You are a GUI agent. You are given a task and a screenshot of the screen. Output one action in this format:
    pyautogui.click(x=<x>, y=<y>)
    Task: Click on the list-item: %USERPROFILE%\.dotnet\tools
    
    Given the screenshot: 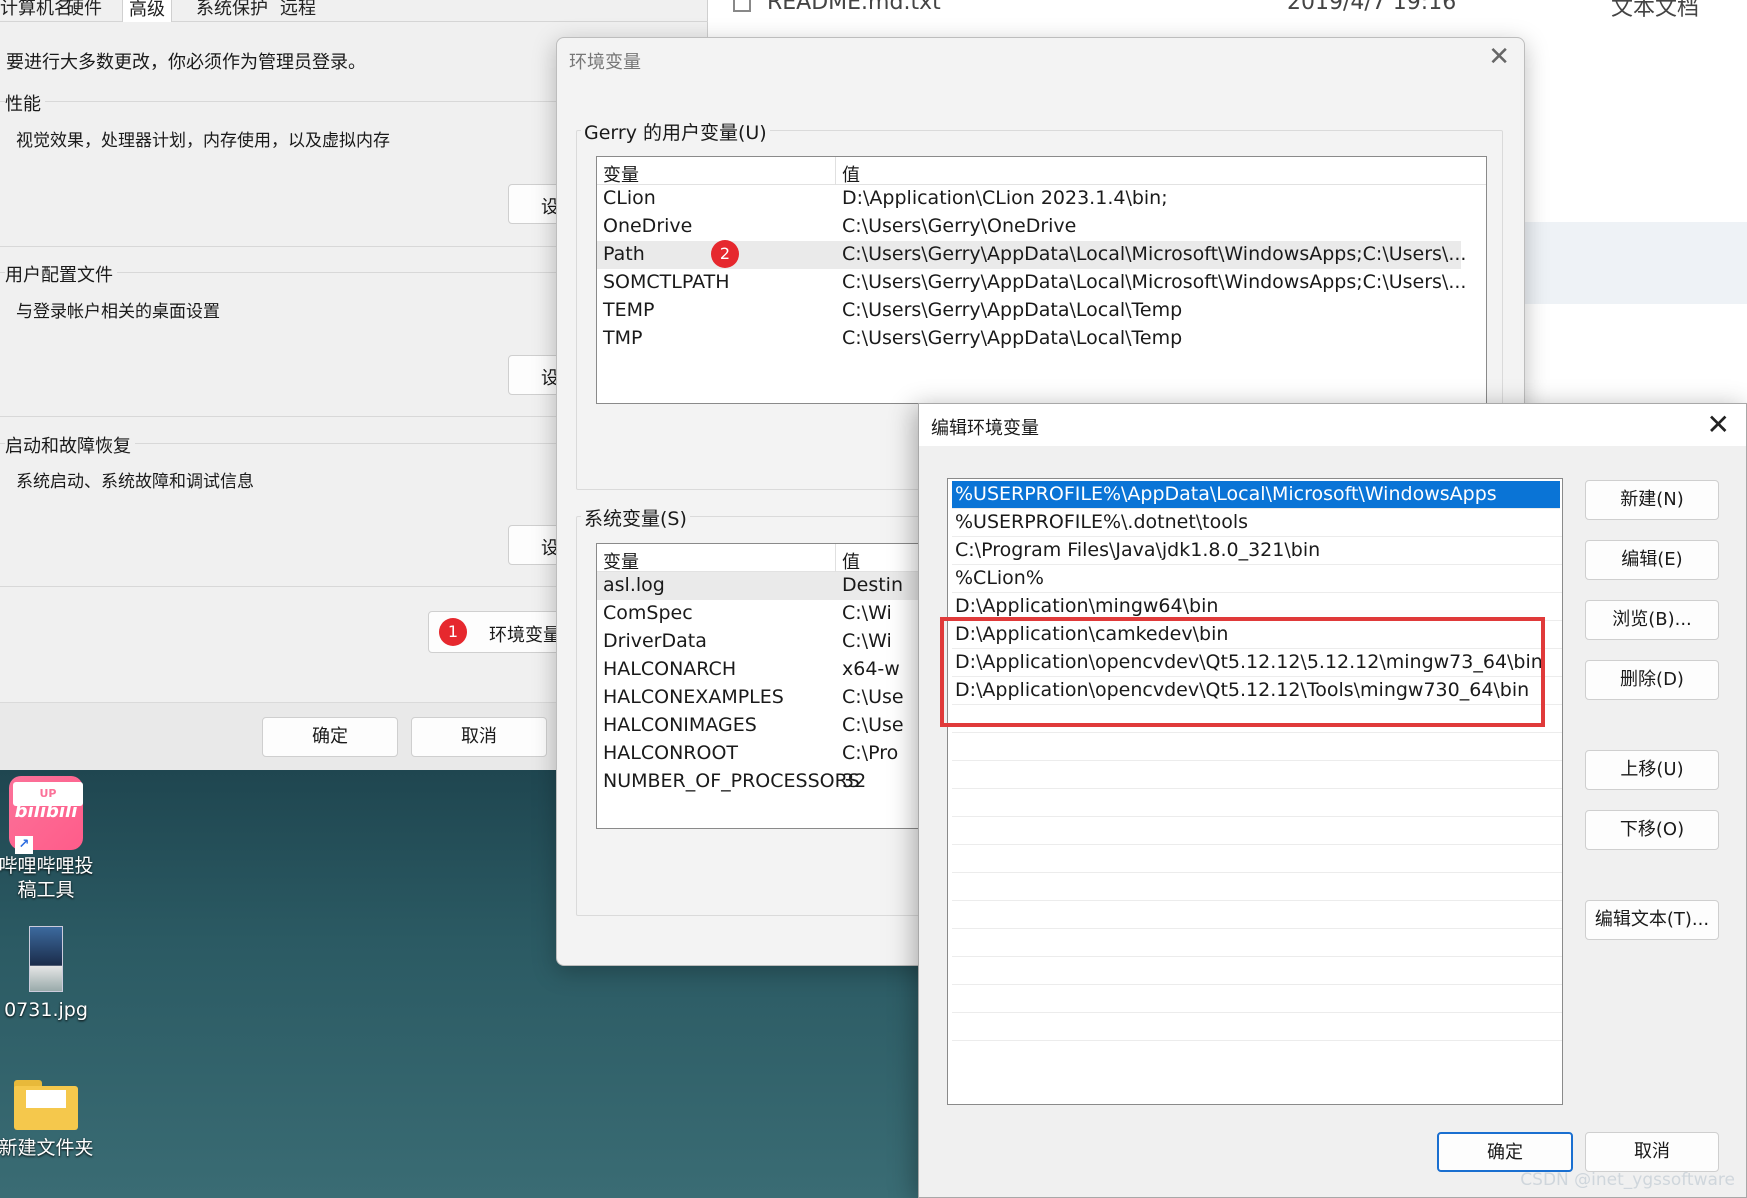 What is the action you would take?
    pyautogui.click(x=1257, y=523)
    